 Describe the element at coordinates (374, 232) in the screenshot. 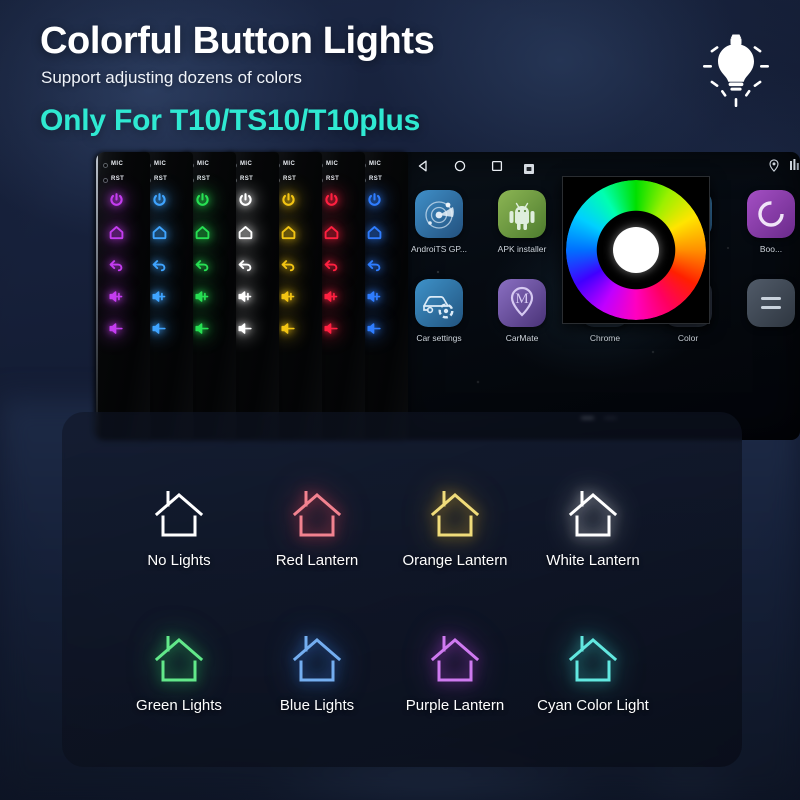

I see `home-button-blue2-panel` at that location.